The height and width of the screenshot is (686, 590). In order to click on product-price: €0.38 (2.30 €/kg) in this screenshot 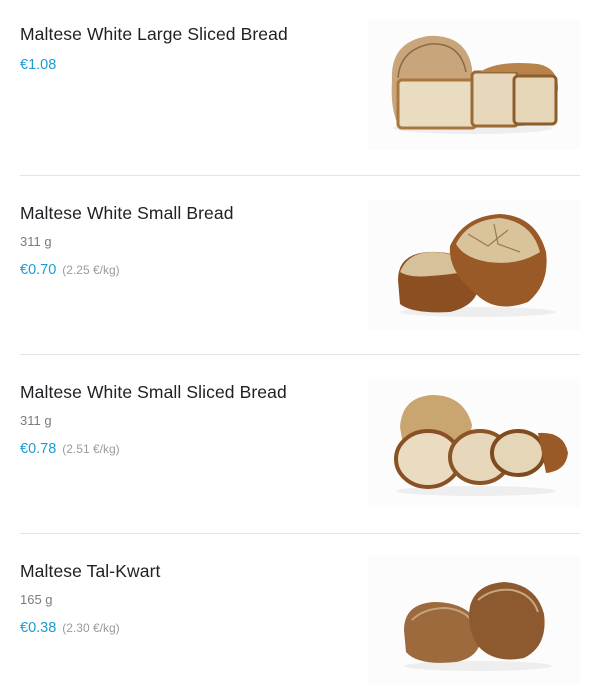, I will do `click(70, 628)`.